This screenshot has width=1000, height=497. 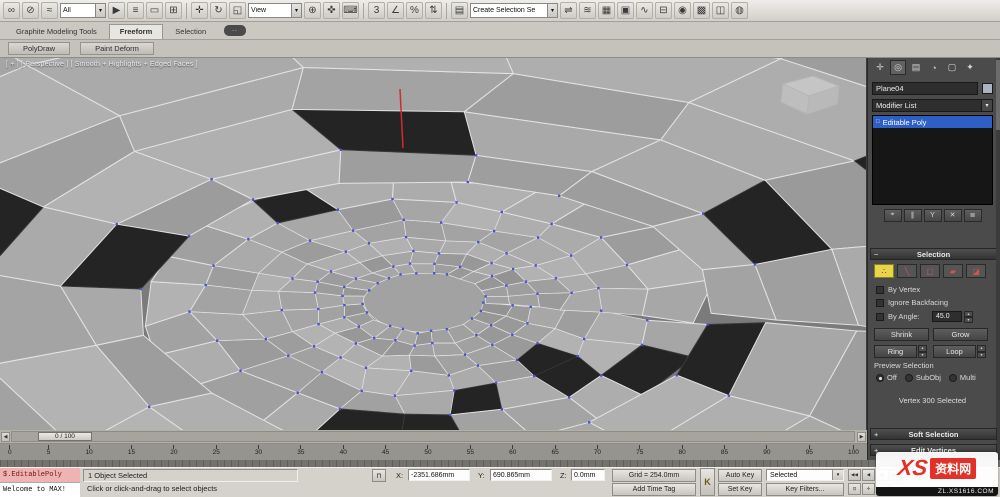 I want to click on percent-snap-icon: %, so click(x=414, y=10).